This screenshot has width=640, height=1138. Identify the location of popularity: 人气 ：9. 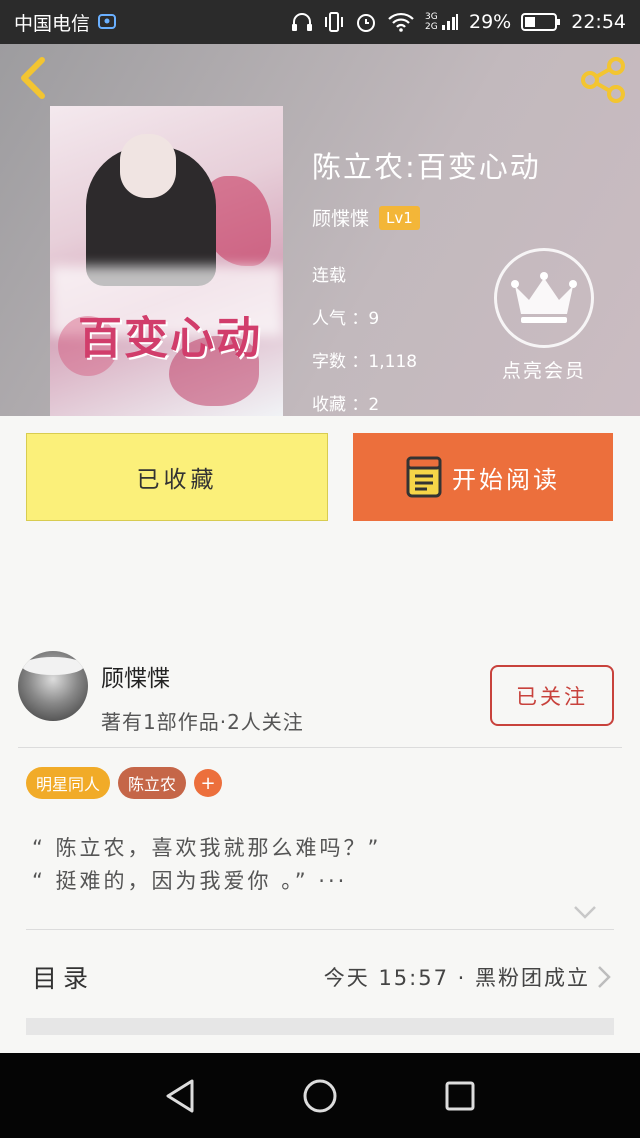
(346, 319).